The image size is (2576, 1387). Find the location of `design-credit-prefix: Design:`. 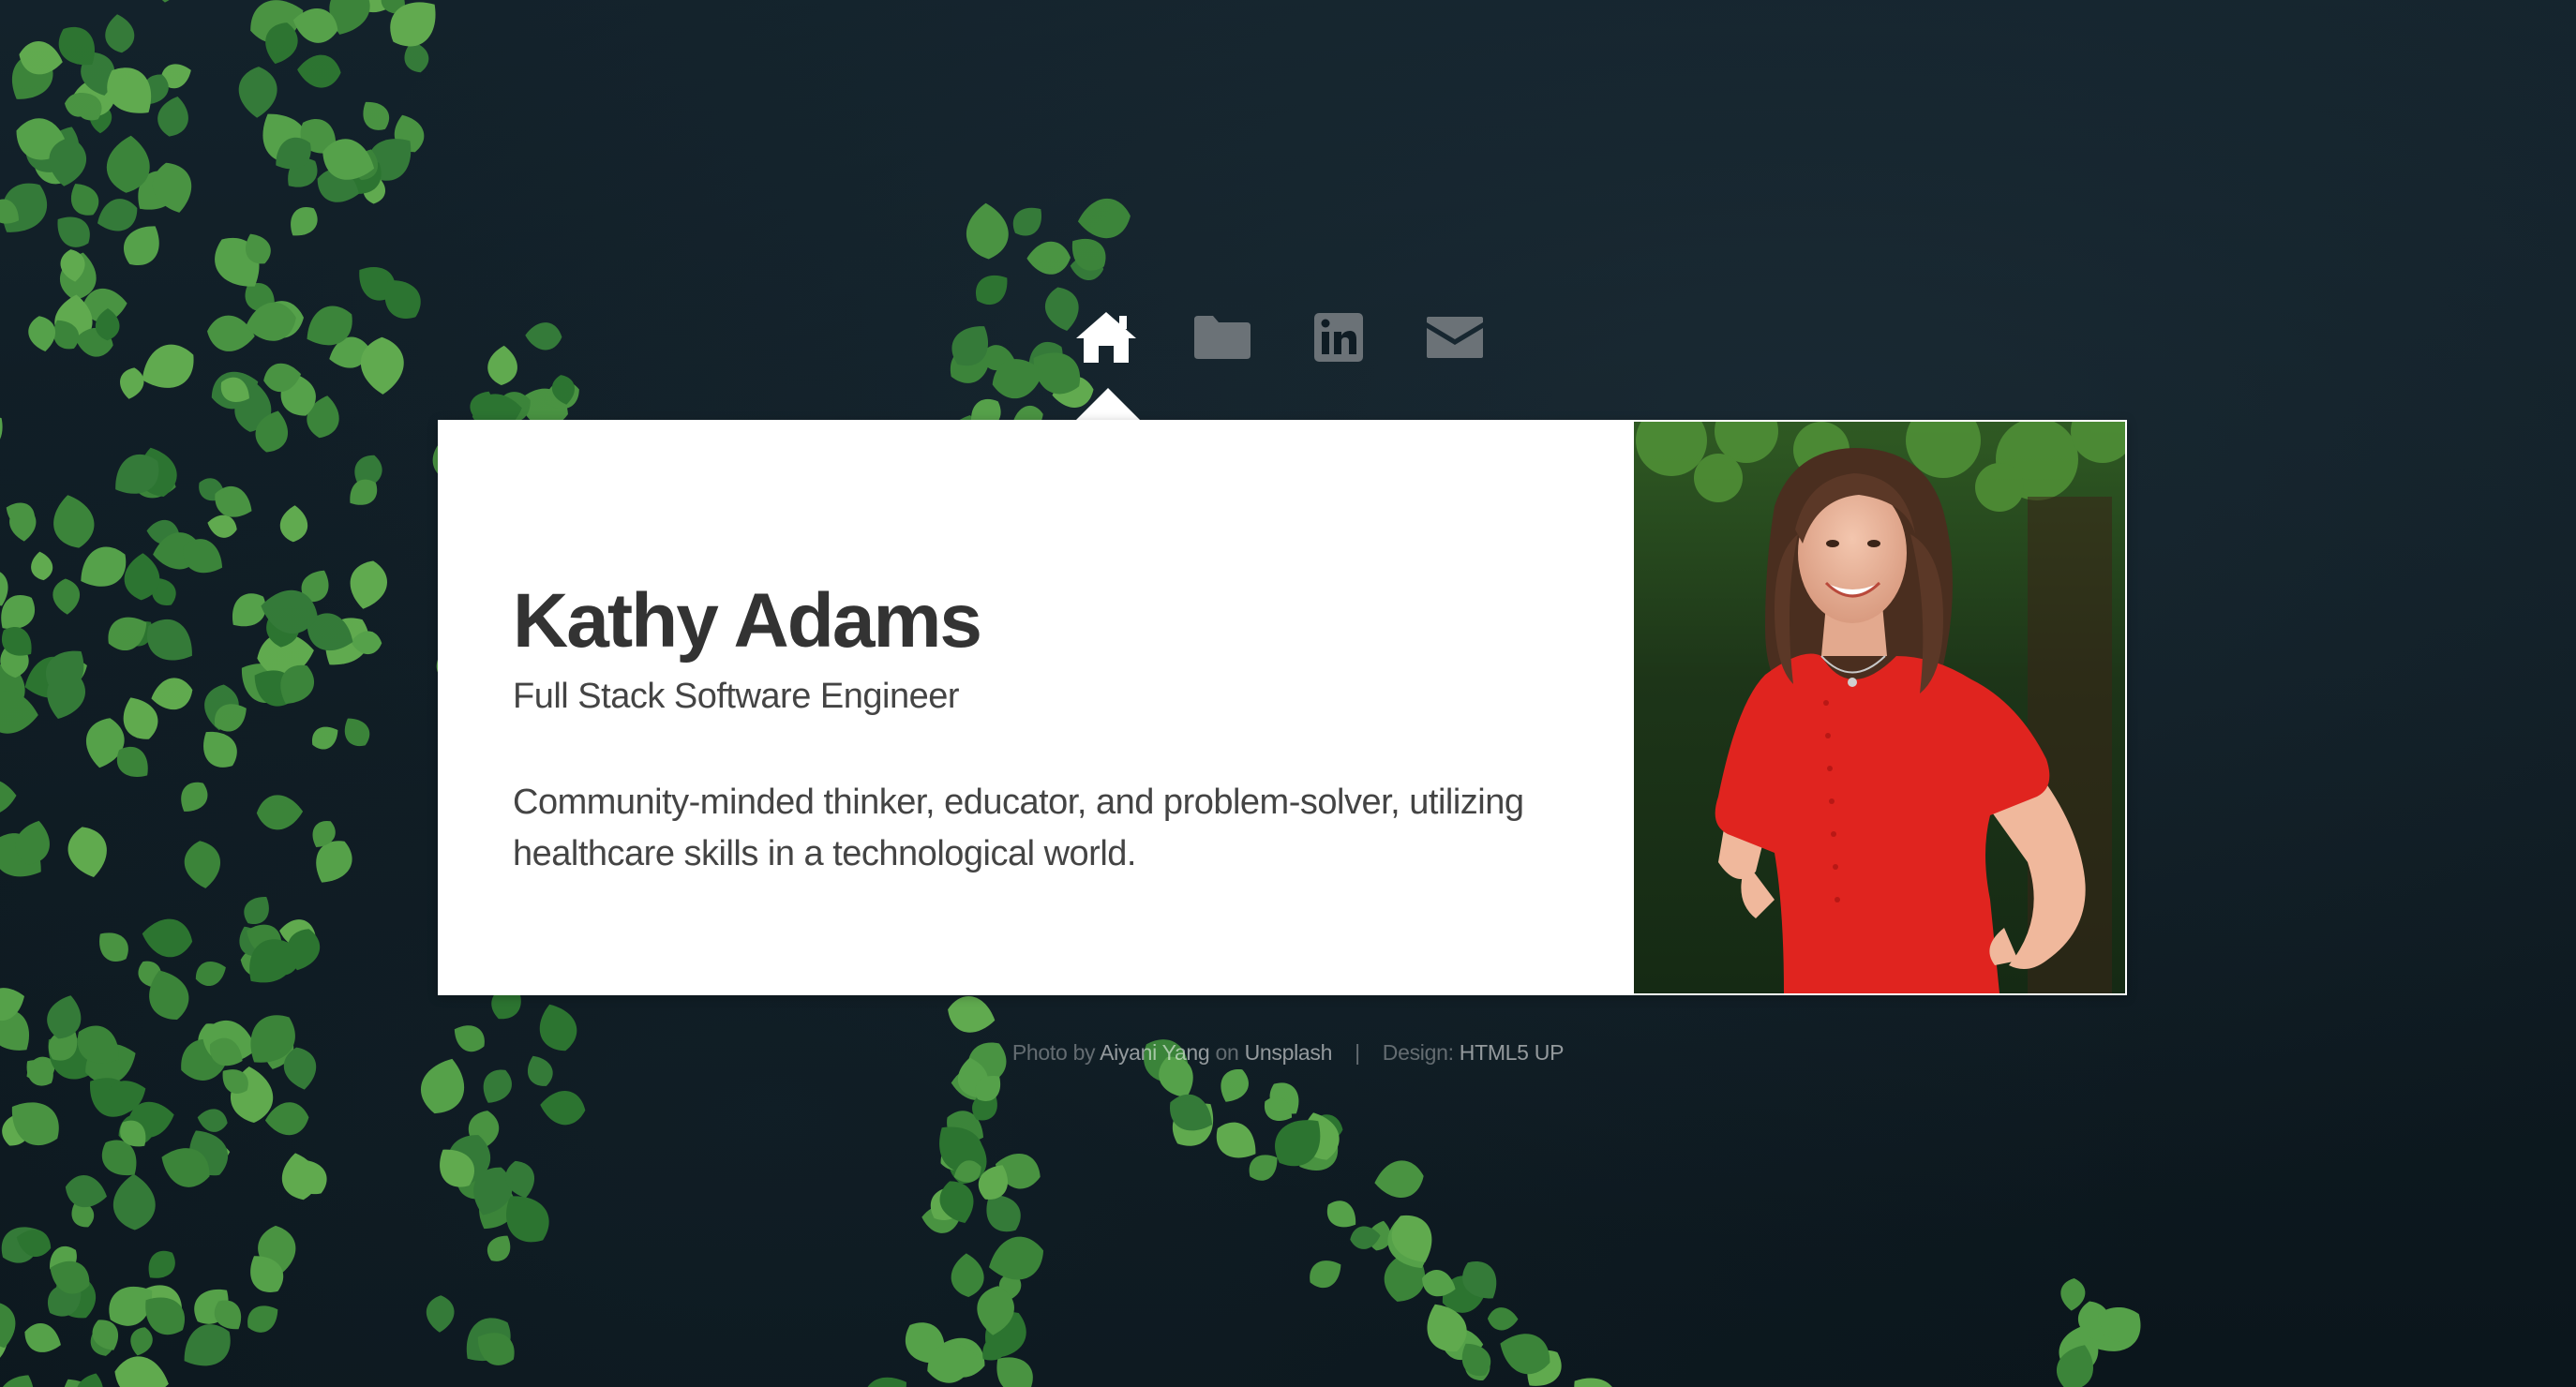

design-credit-prefix: Design: is located at coordinates (1421, 1052).